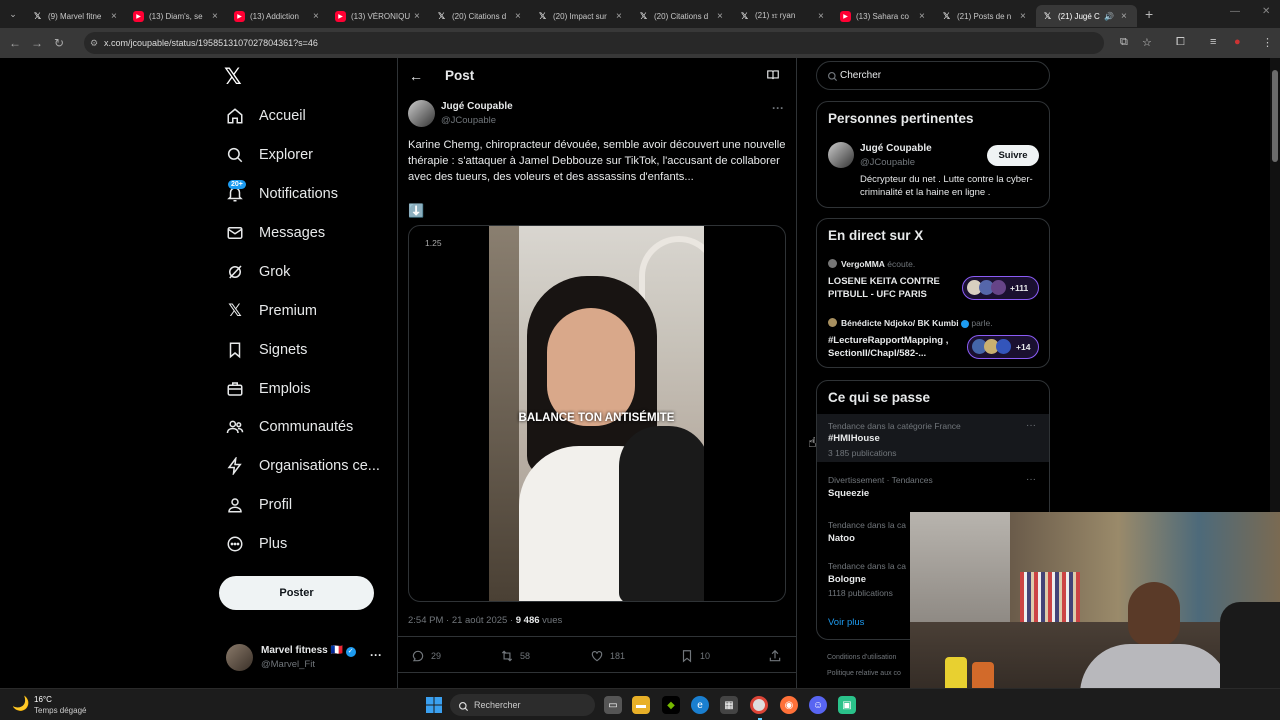 The image size is (1280, 720). What do you see at coordinates (789, 705) in the screenshot?
I see `firefox-icon: ◉` at bounding box center [789, 705].